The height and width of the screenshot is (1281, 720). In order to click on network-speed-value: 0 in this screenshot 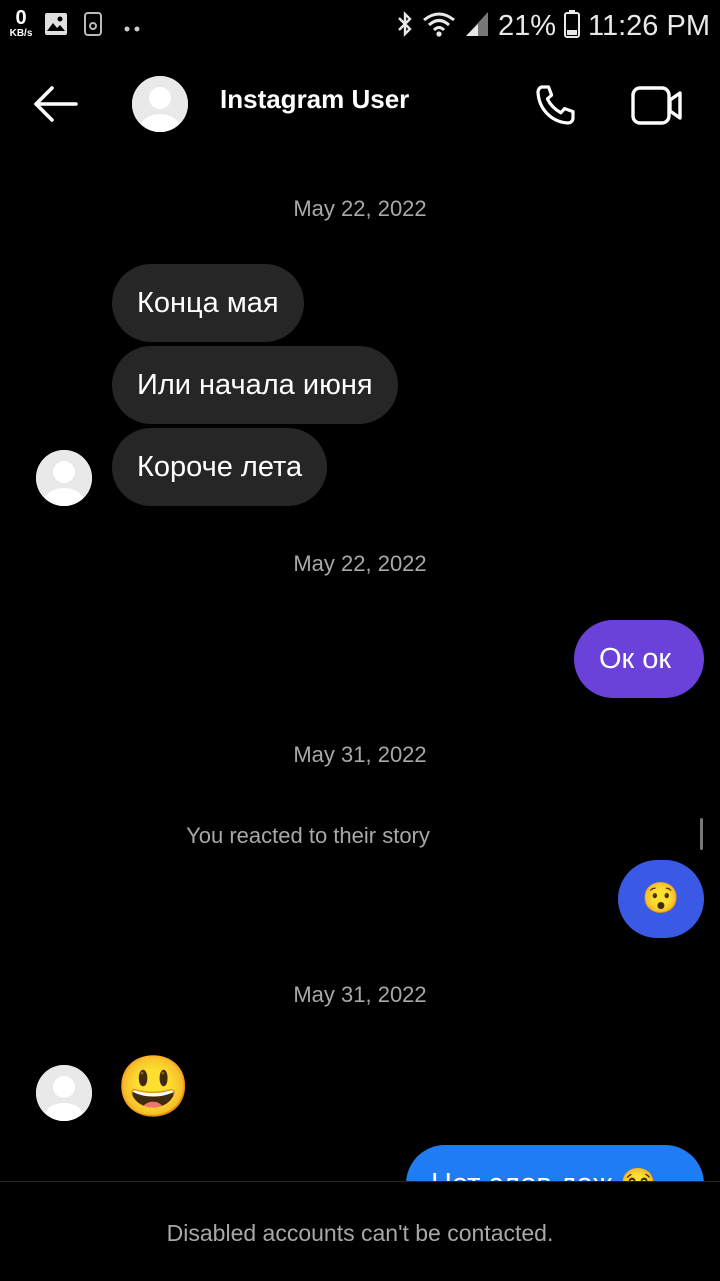, I will do `click(21, 18)`.